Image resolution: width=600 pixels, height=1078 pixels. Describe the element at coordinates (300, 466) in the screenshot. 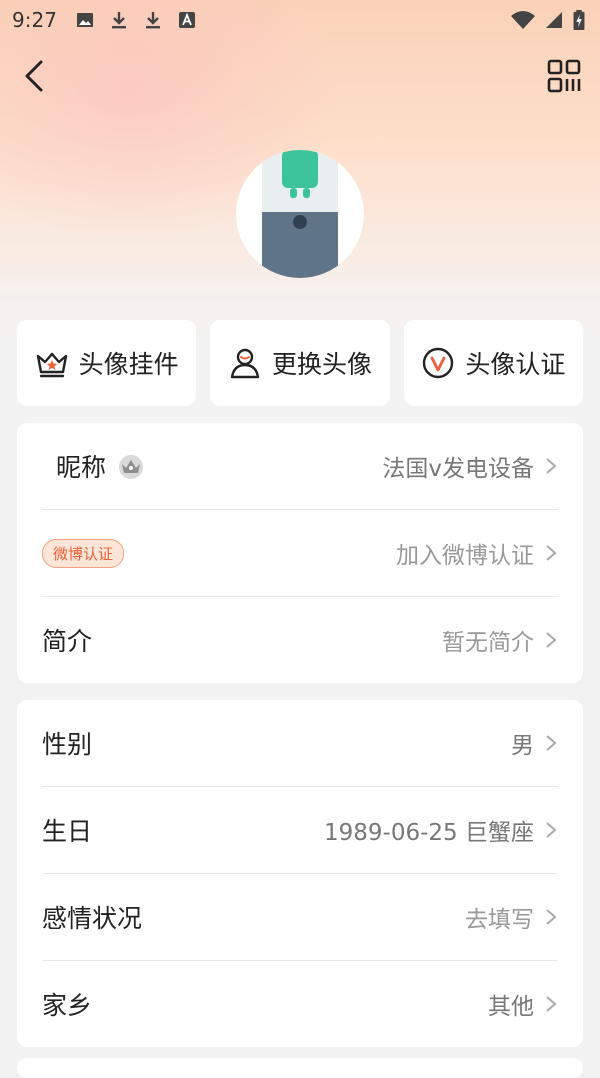

I see `nickname-row: 昵称 法国v发电设备` at that location.